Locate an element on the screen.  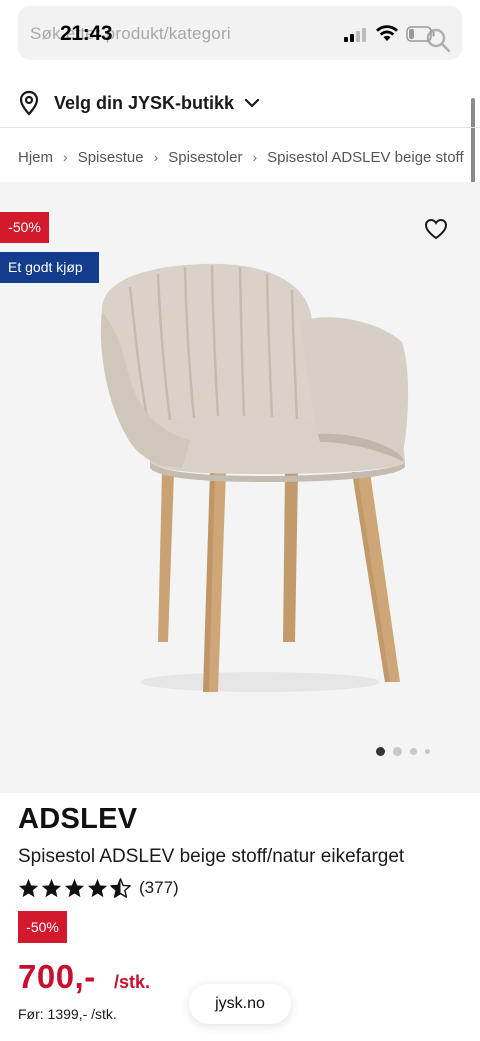
breadcrumb-spisestoler: Spisestoler is located at coordinates (205, 157).